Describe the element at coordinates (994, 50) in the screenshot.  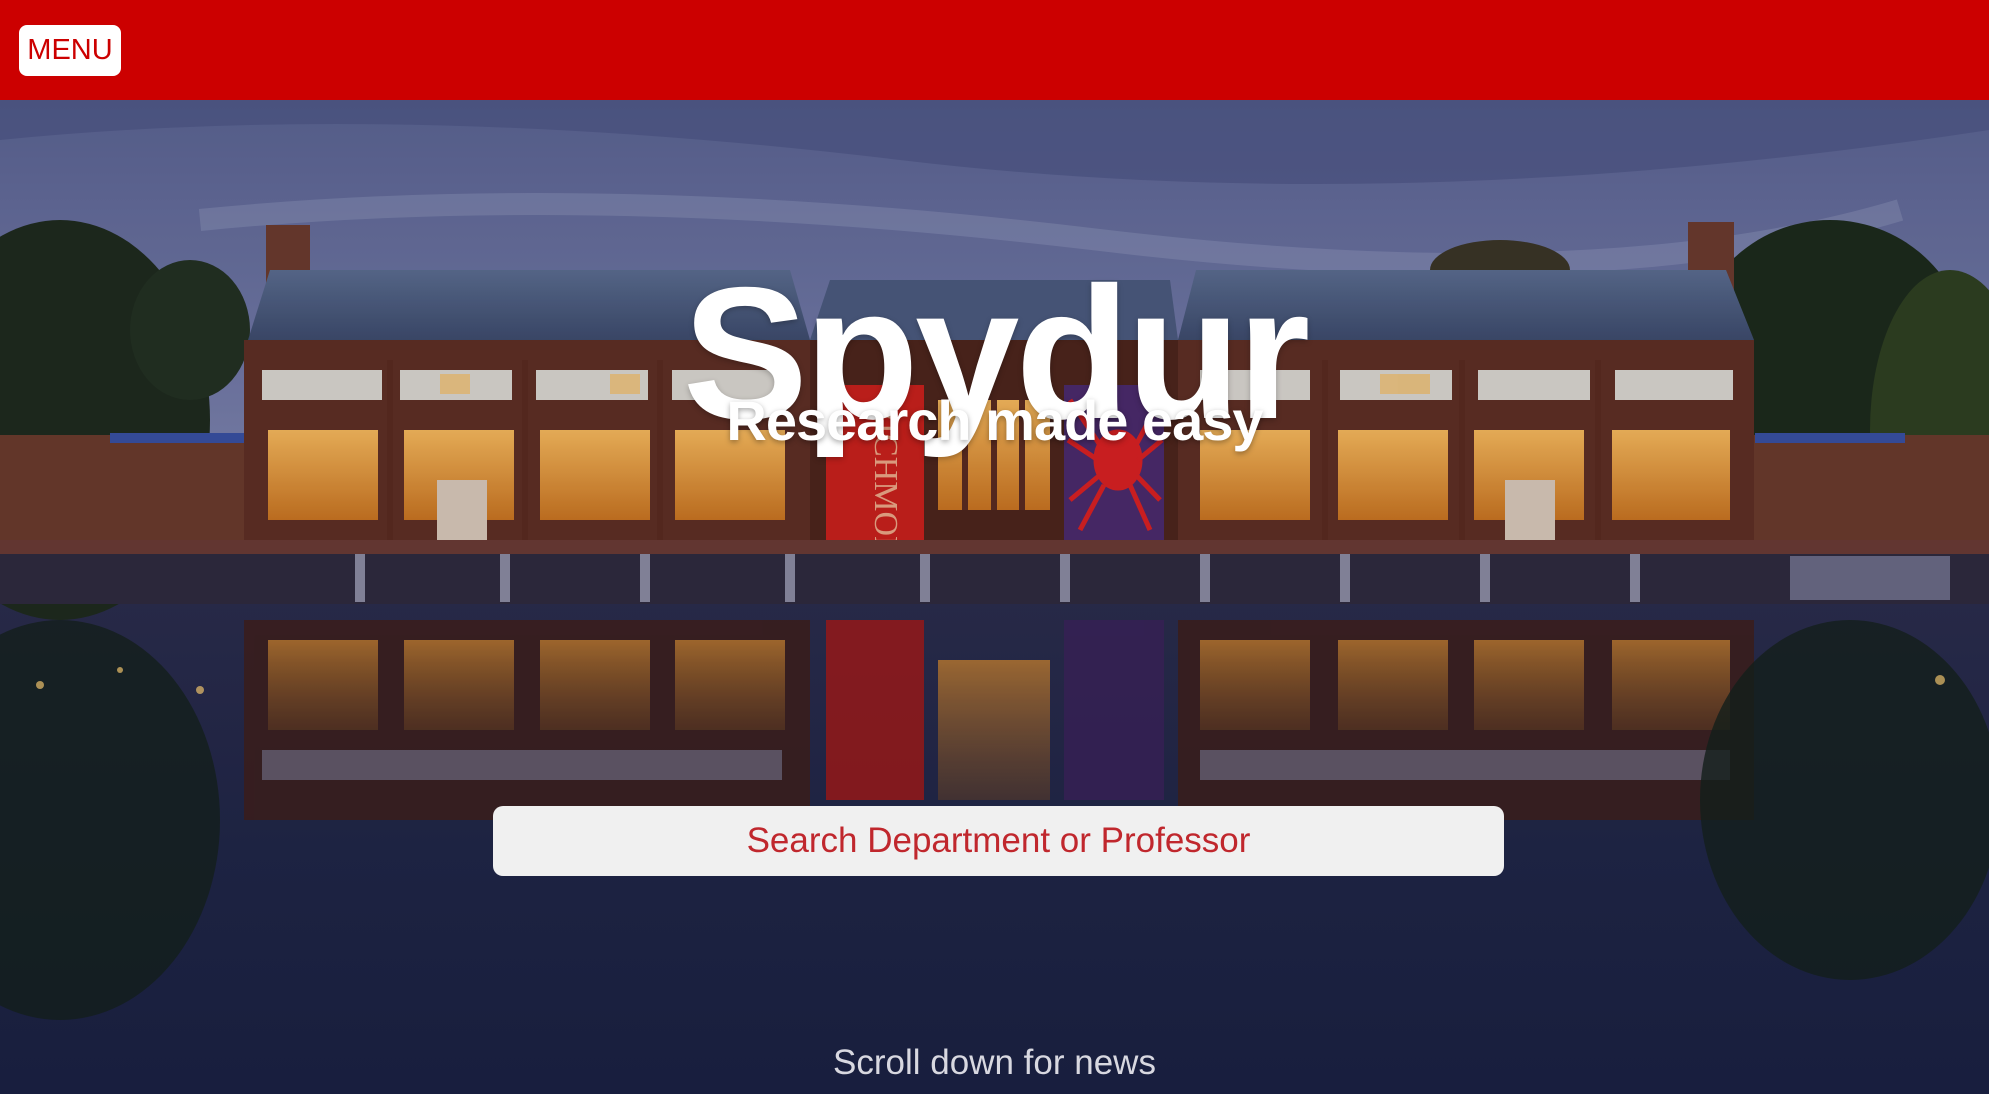
I see `top-nav-bar: MENU` at that location.